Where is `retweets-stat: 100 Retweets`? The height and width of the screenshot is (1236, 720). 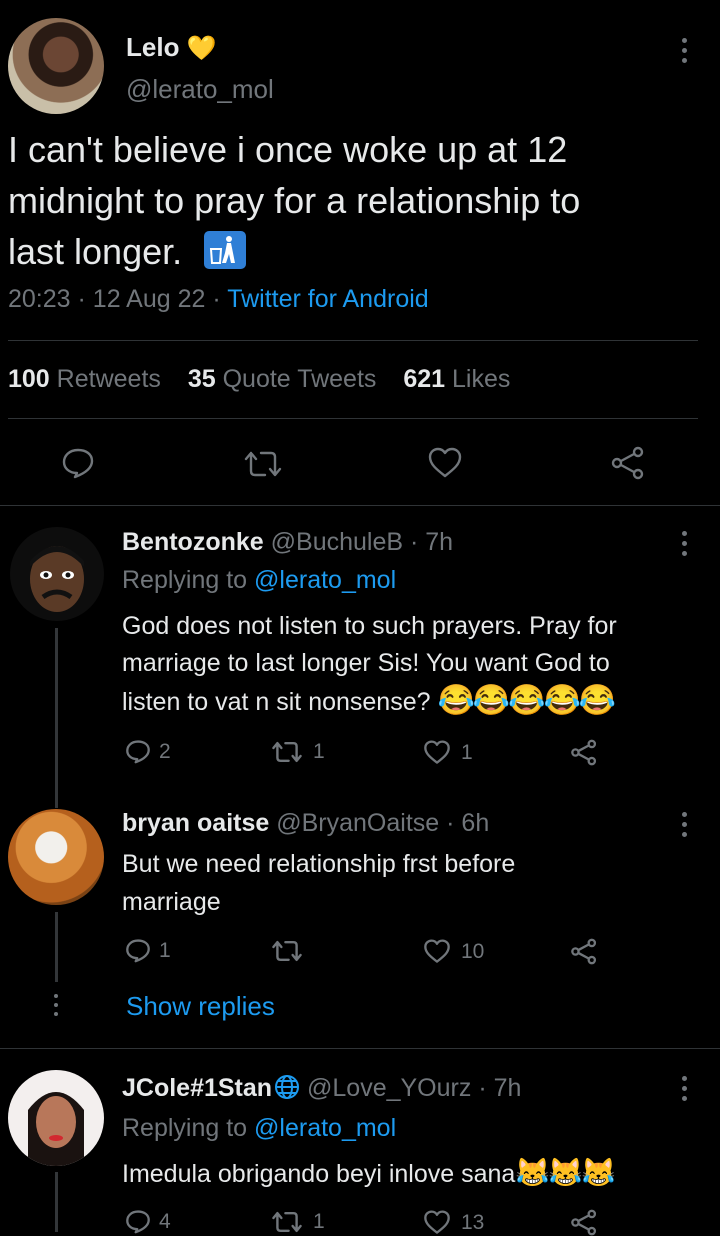 retweets-stat: 100 Retweets is located at coordinates (84, 379).